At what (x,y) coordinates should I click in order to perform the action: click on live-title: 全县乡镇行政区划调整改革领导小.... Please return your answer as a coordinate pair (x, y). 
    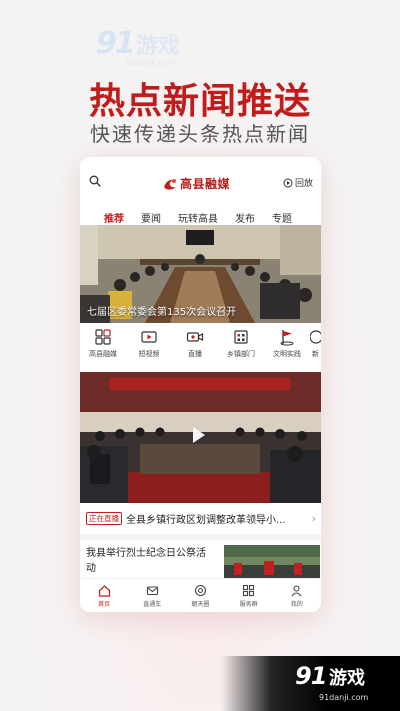
    Looking at the image, I should click on (206, 520).